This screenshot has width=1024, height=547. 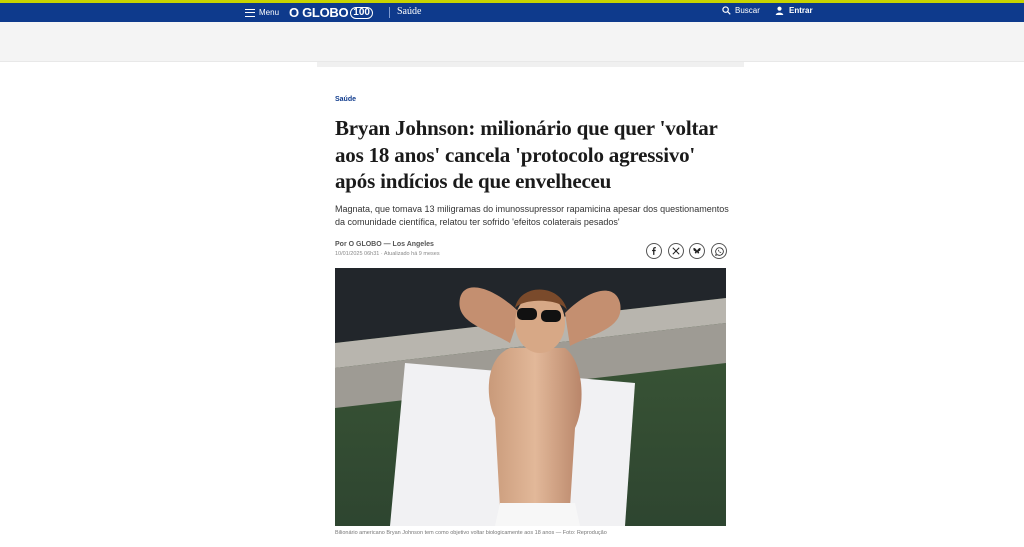 I want to click on section-link: Saúde, so click(x=409, y=11).